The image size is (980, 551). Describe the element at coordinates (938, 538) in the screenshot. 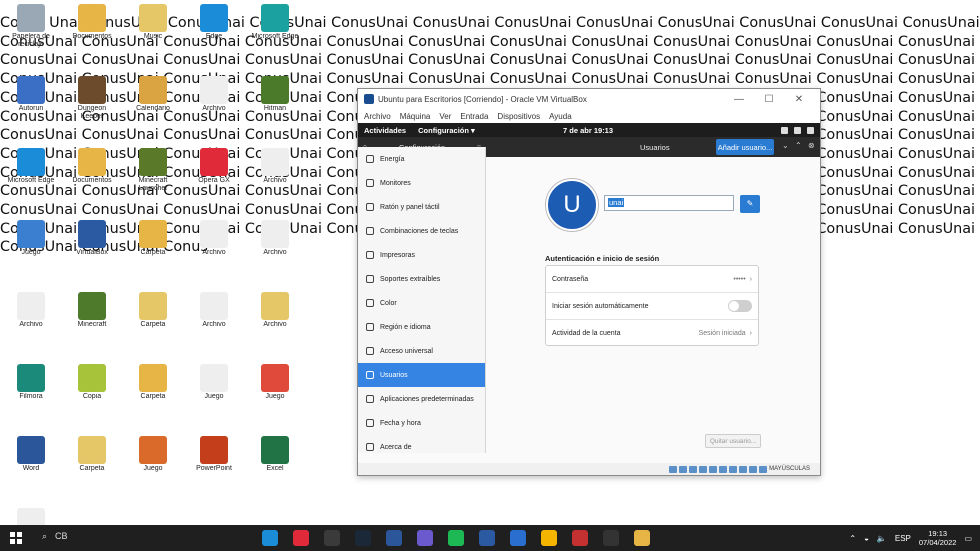

I see `clock: 19:13 07/04/2022` at that location.